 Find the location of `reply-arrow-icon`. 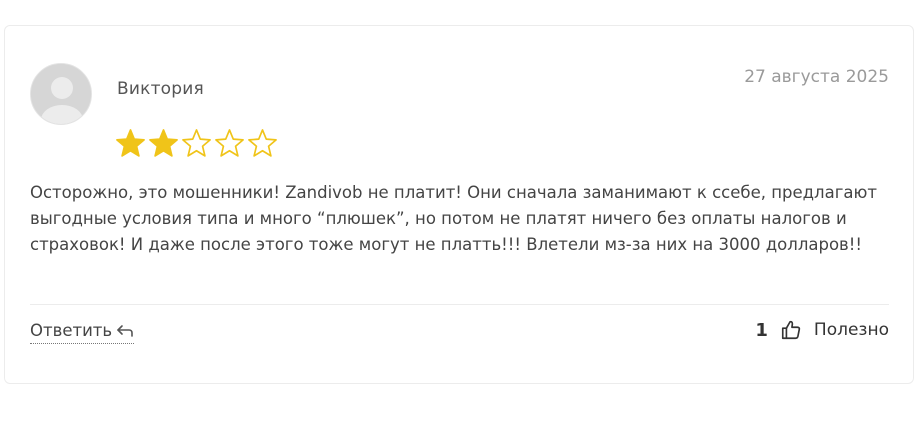

reply-arrow-icon is located at coordinates (125, 330).